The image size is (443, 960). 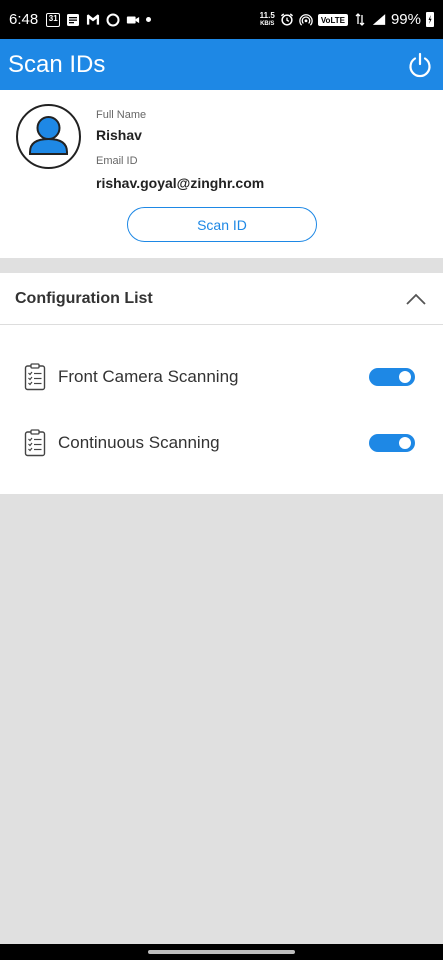 I want to click on power-icon, so click(x=420, y=64).